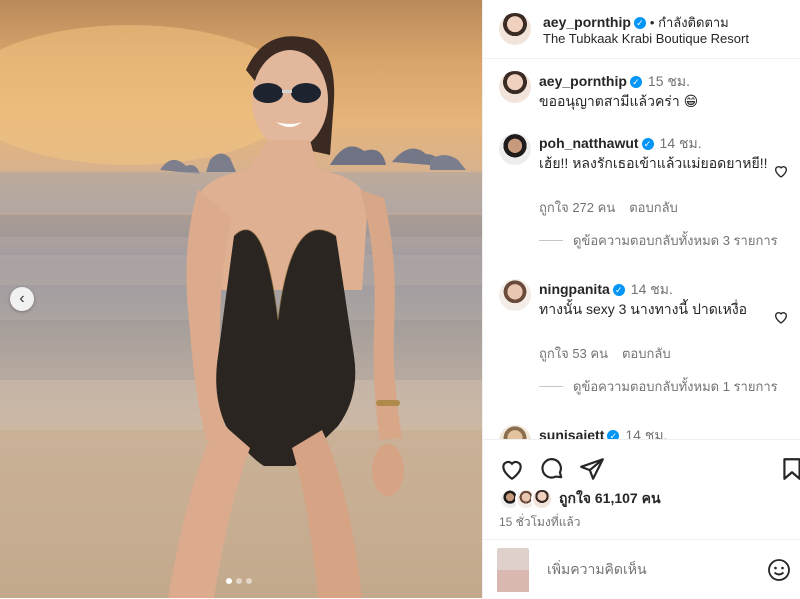 The height and width of the screenshot is (599, 800). Describe the element at coordinates (540, 522) in the screenshot. I see `post-timestamp: 15 ชั่วโมงที่แล้ว` at that location.